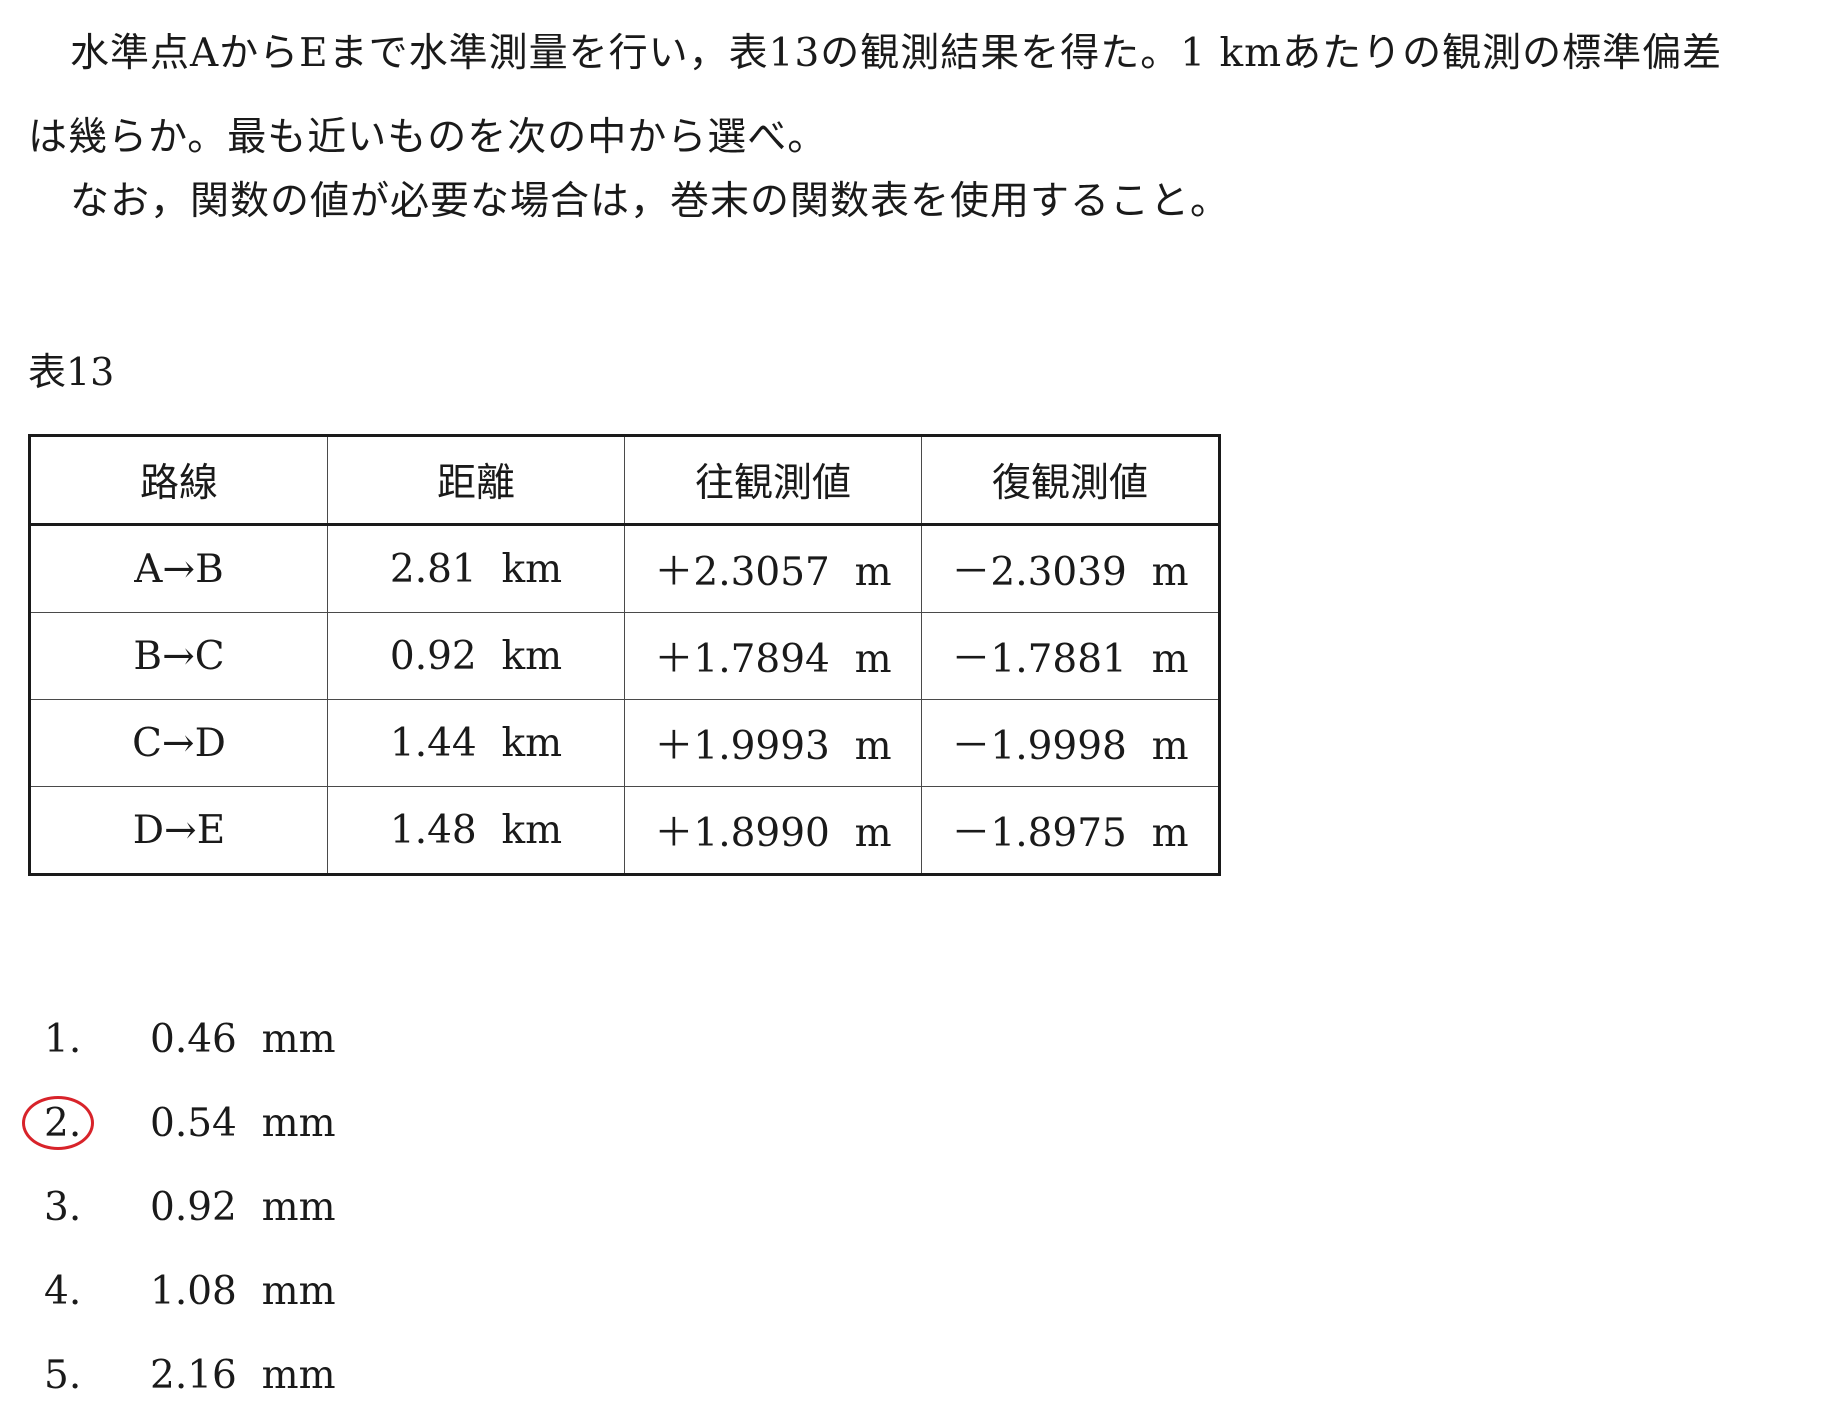  What do you see at coordinates (178, 830) in the screenshot?
I see `cell-route: D→E` at bounding box center [178, 830].